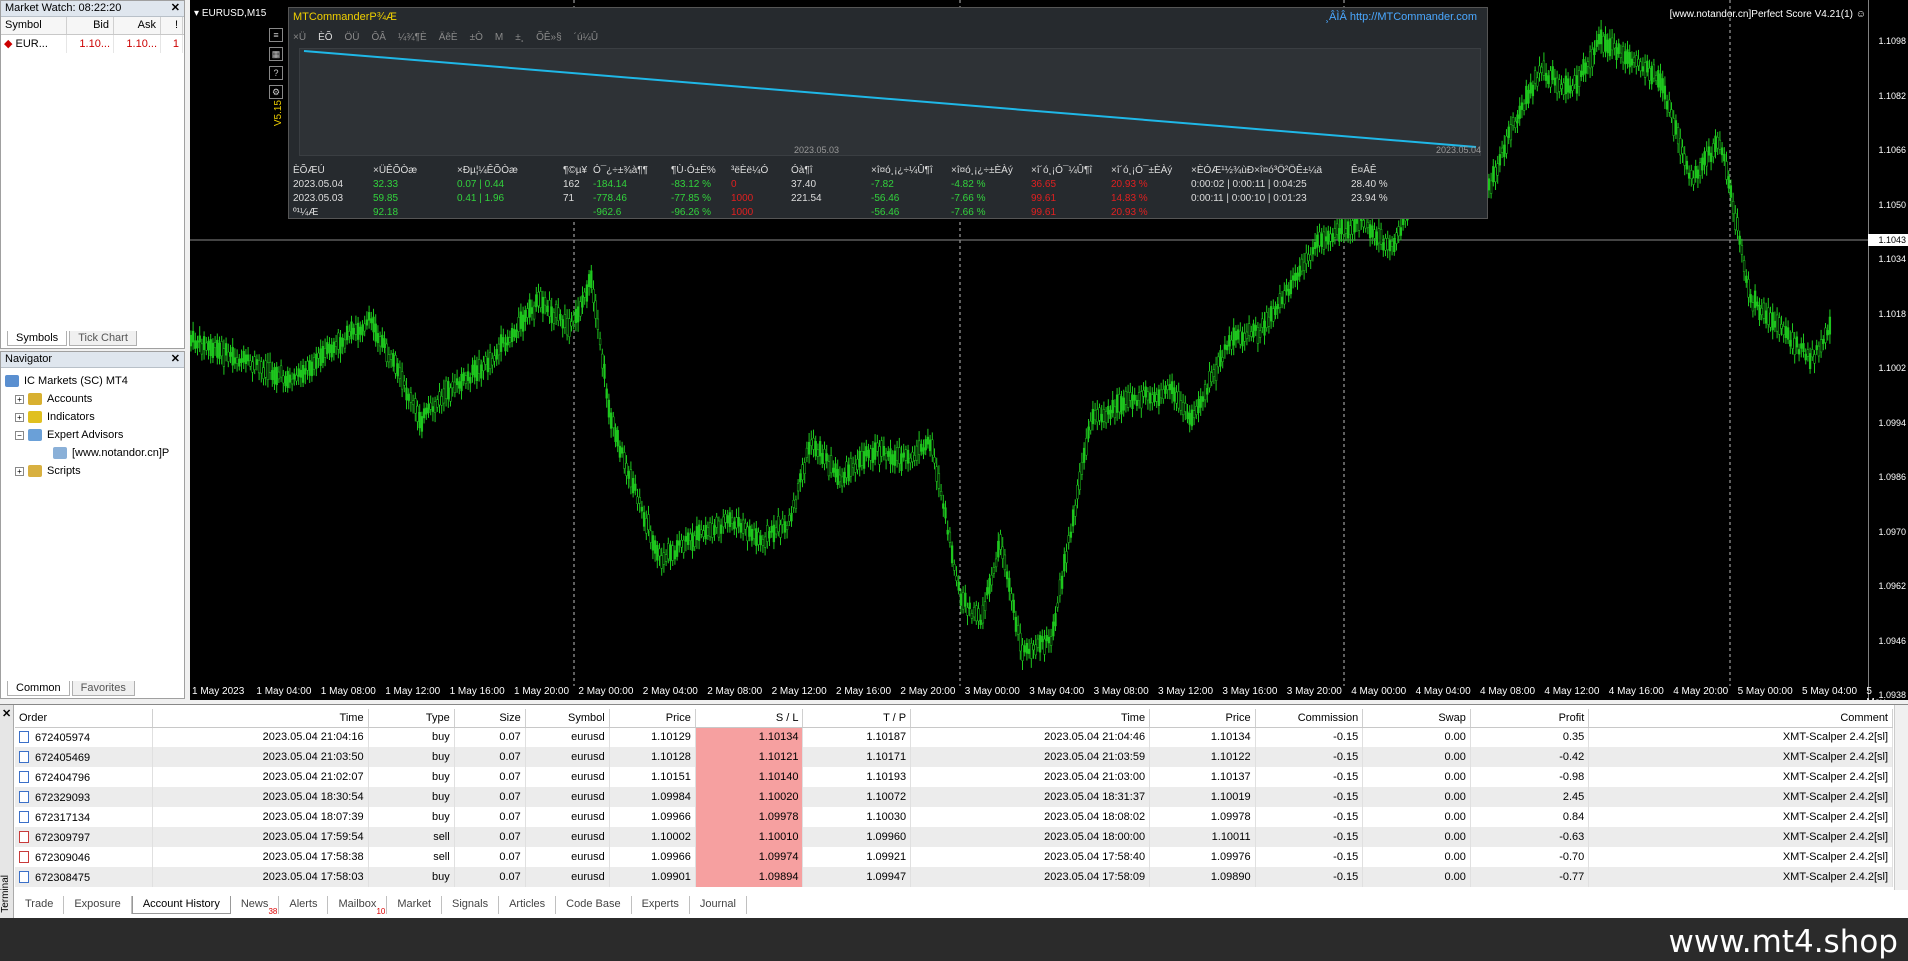  What do you see at coordinates (1309, 718) in the screenshot?
I see `column-header: Commission` at bounding box center [1309, 718].